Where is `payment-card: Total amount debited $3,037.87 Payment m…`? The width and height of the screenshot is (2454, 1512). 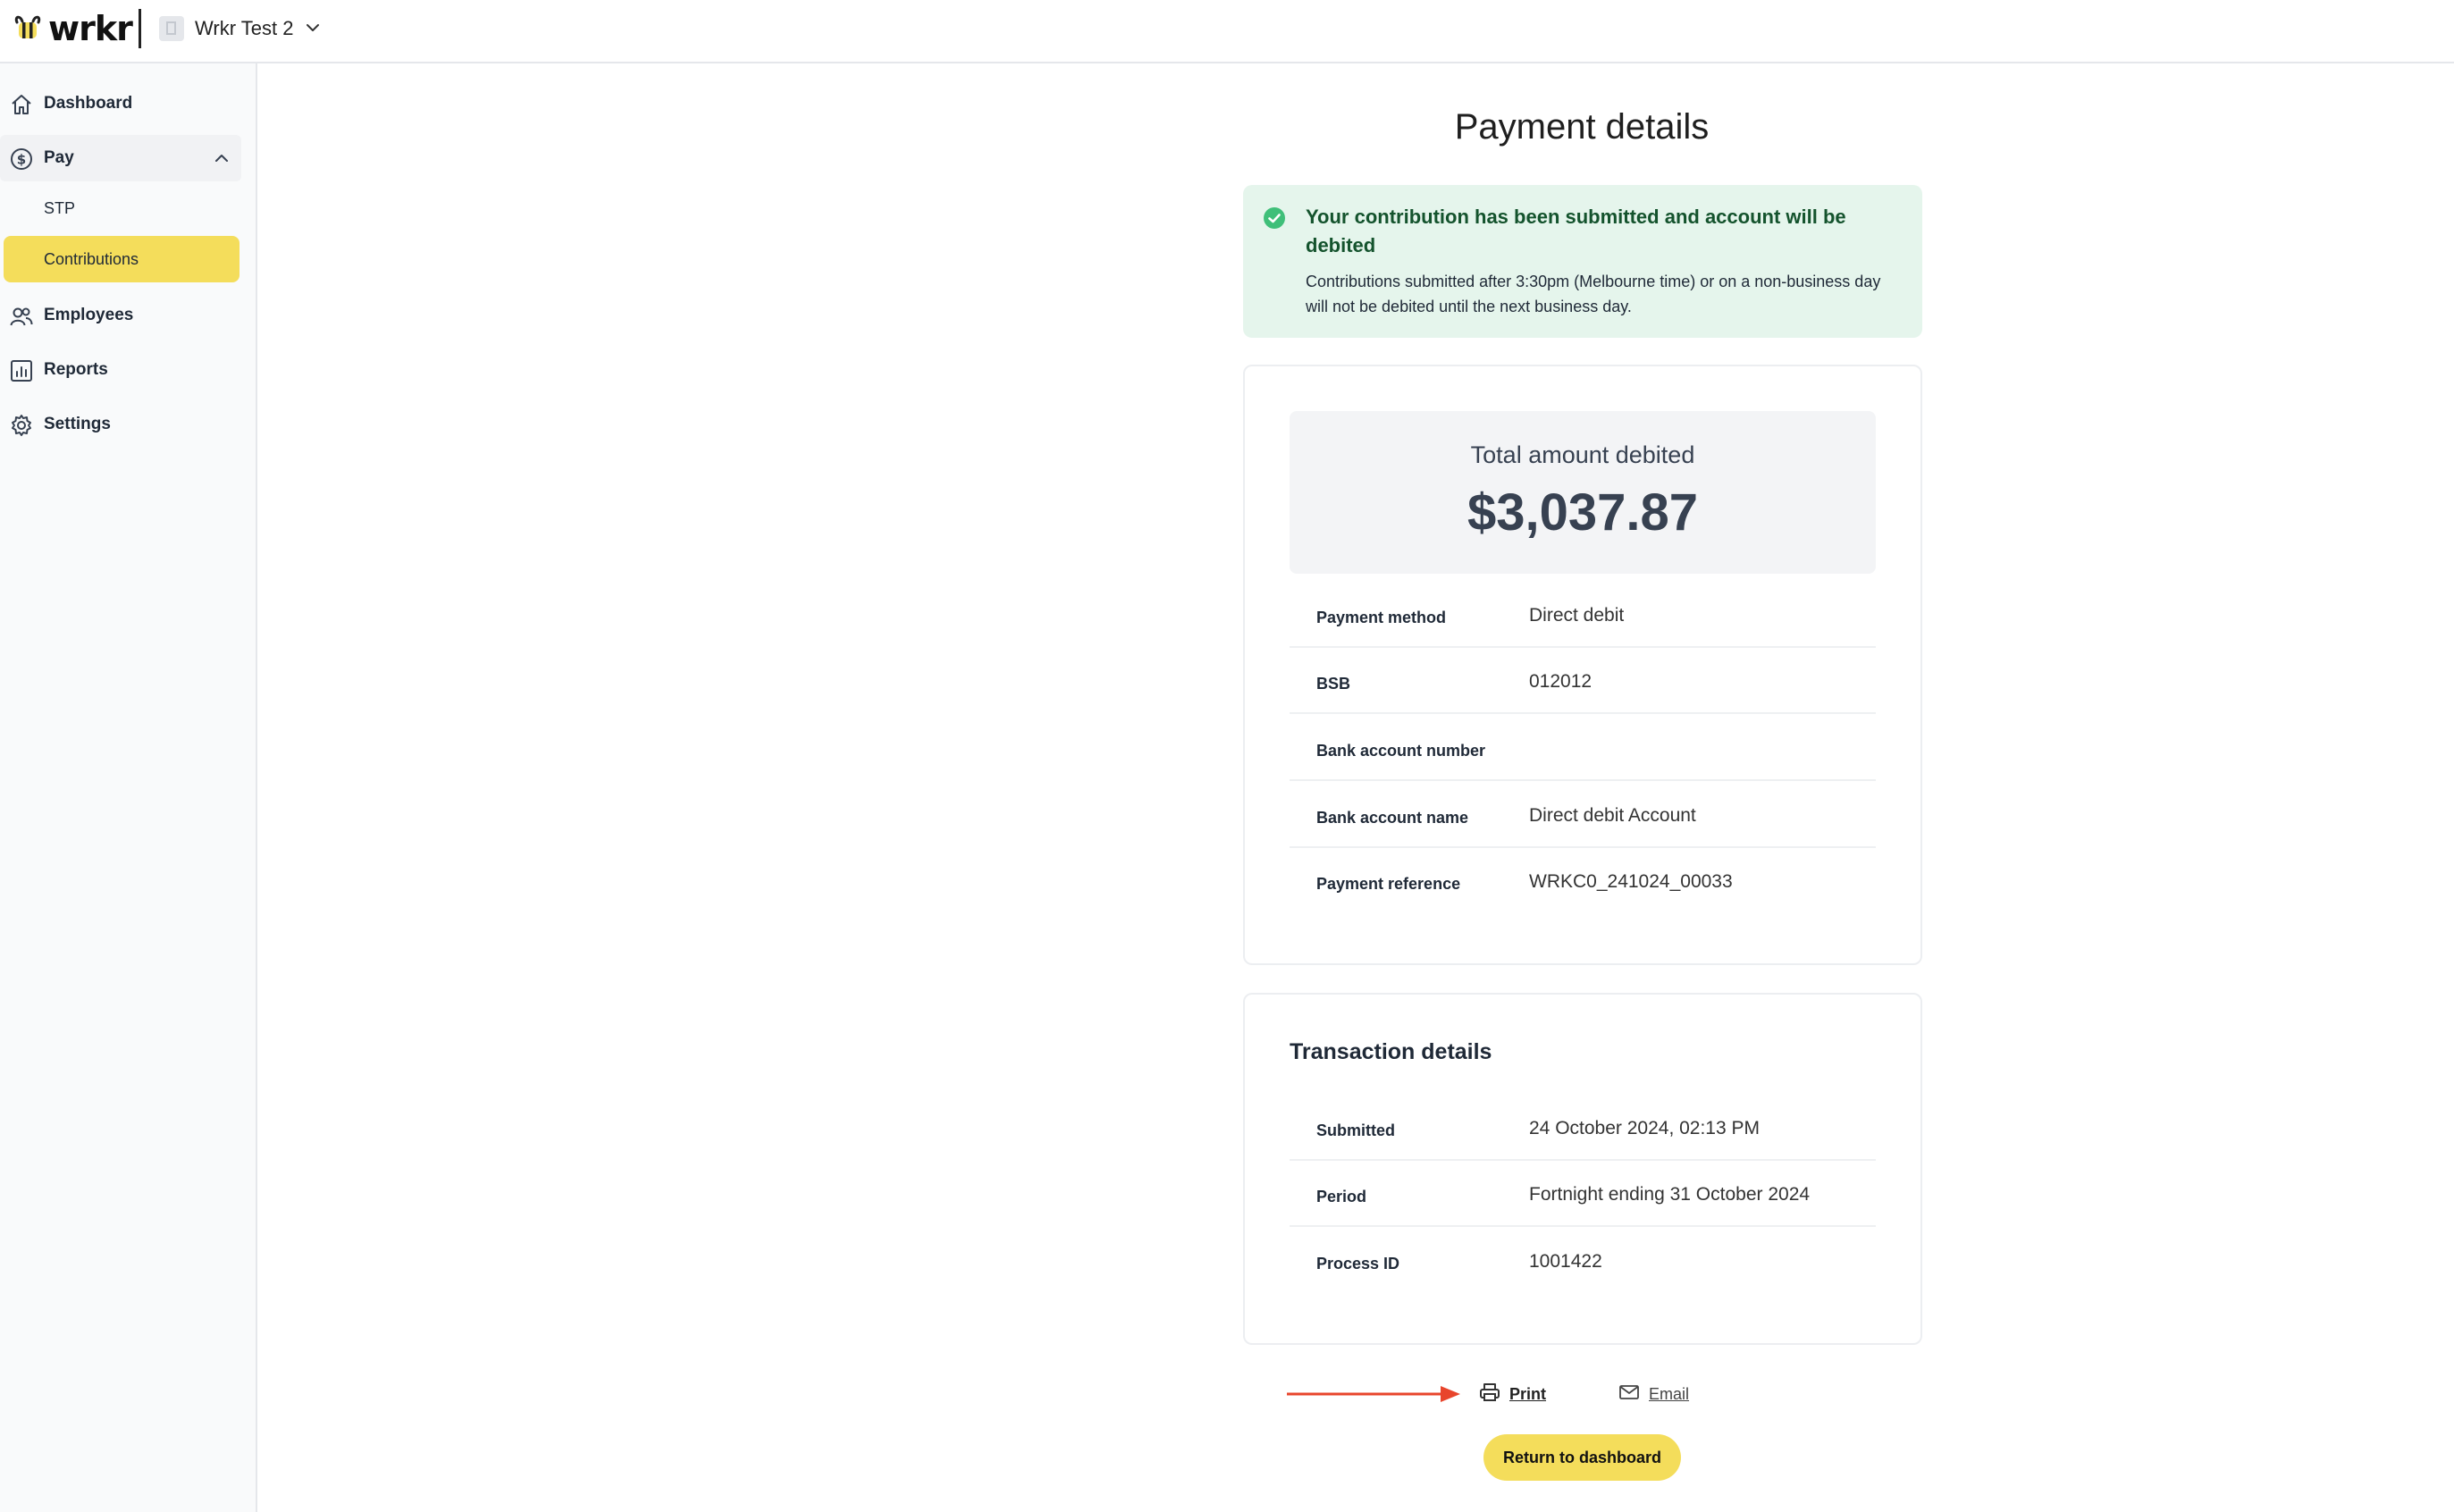
payment-card: Total amount debited $3,037.87 Payment m… is located at coordinates (1582, 665).